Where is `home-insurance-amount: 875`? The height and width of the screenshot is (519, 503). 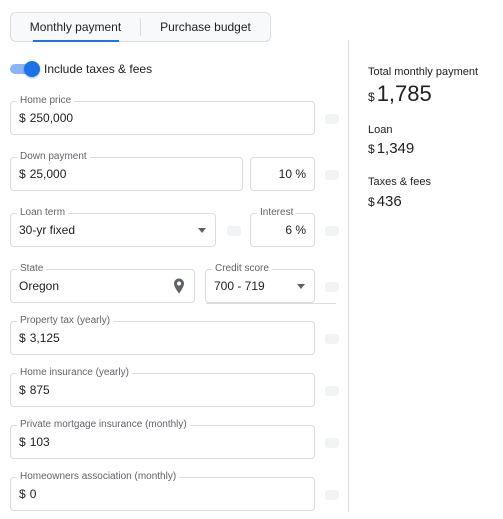 home-insurance-amount: 875 is located at coordinates (39, 390).